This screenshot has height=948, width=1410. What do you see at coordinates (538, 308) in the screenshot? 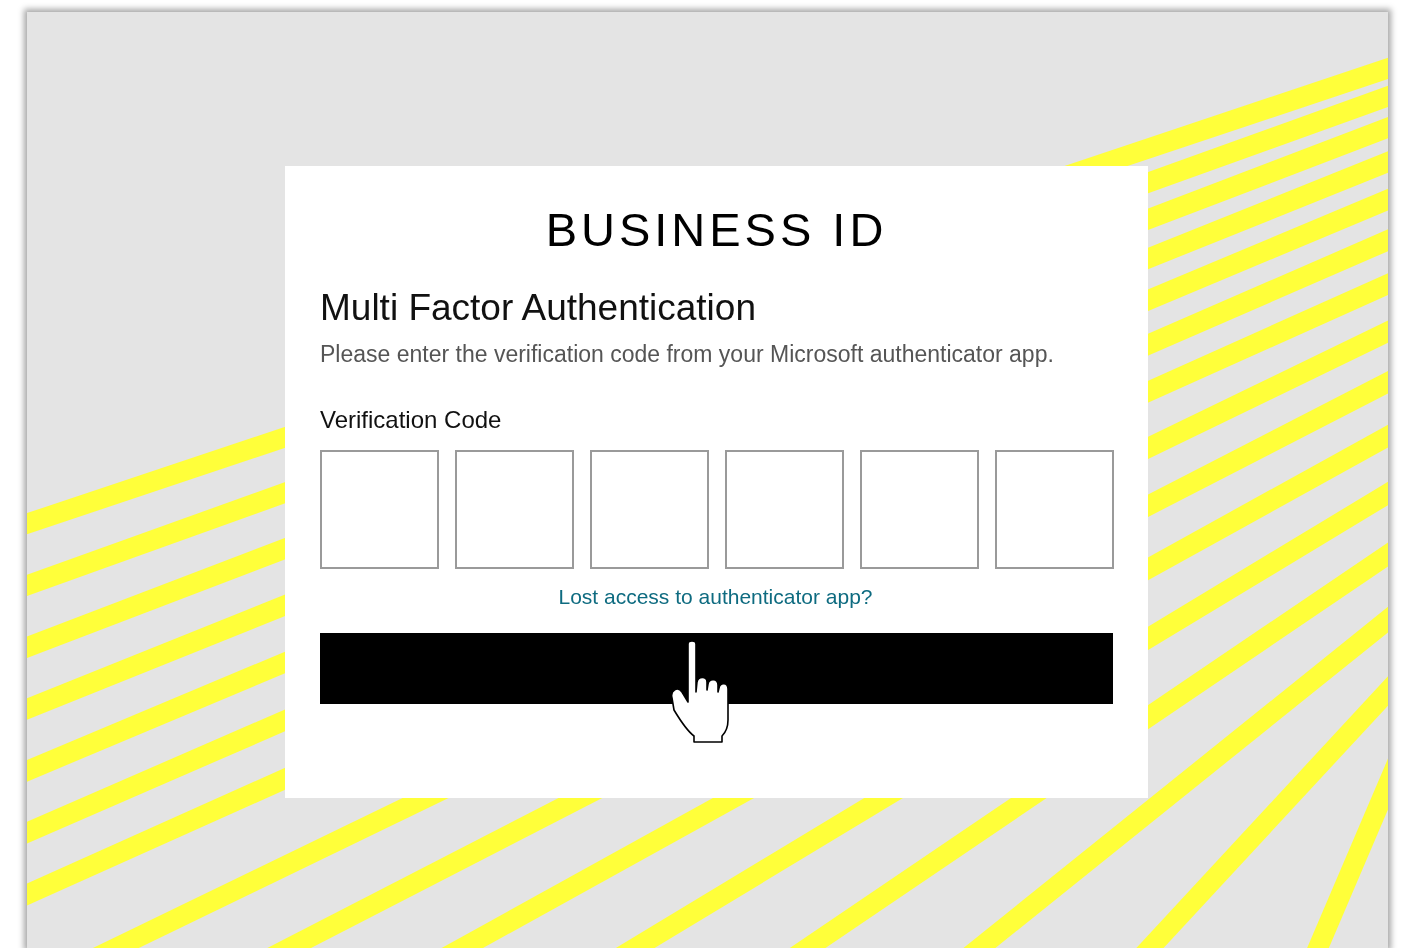
I see `page-heading: Multi Factor Authentication` at bounding box center [538, 308].